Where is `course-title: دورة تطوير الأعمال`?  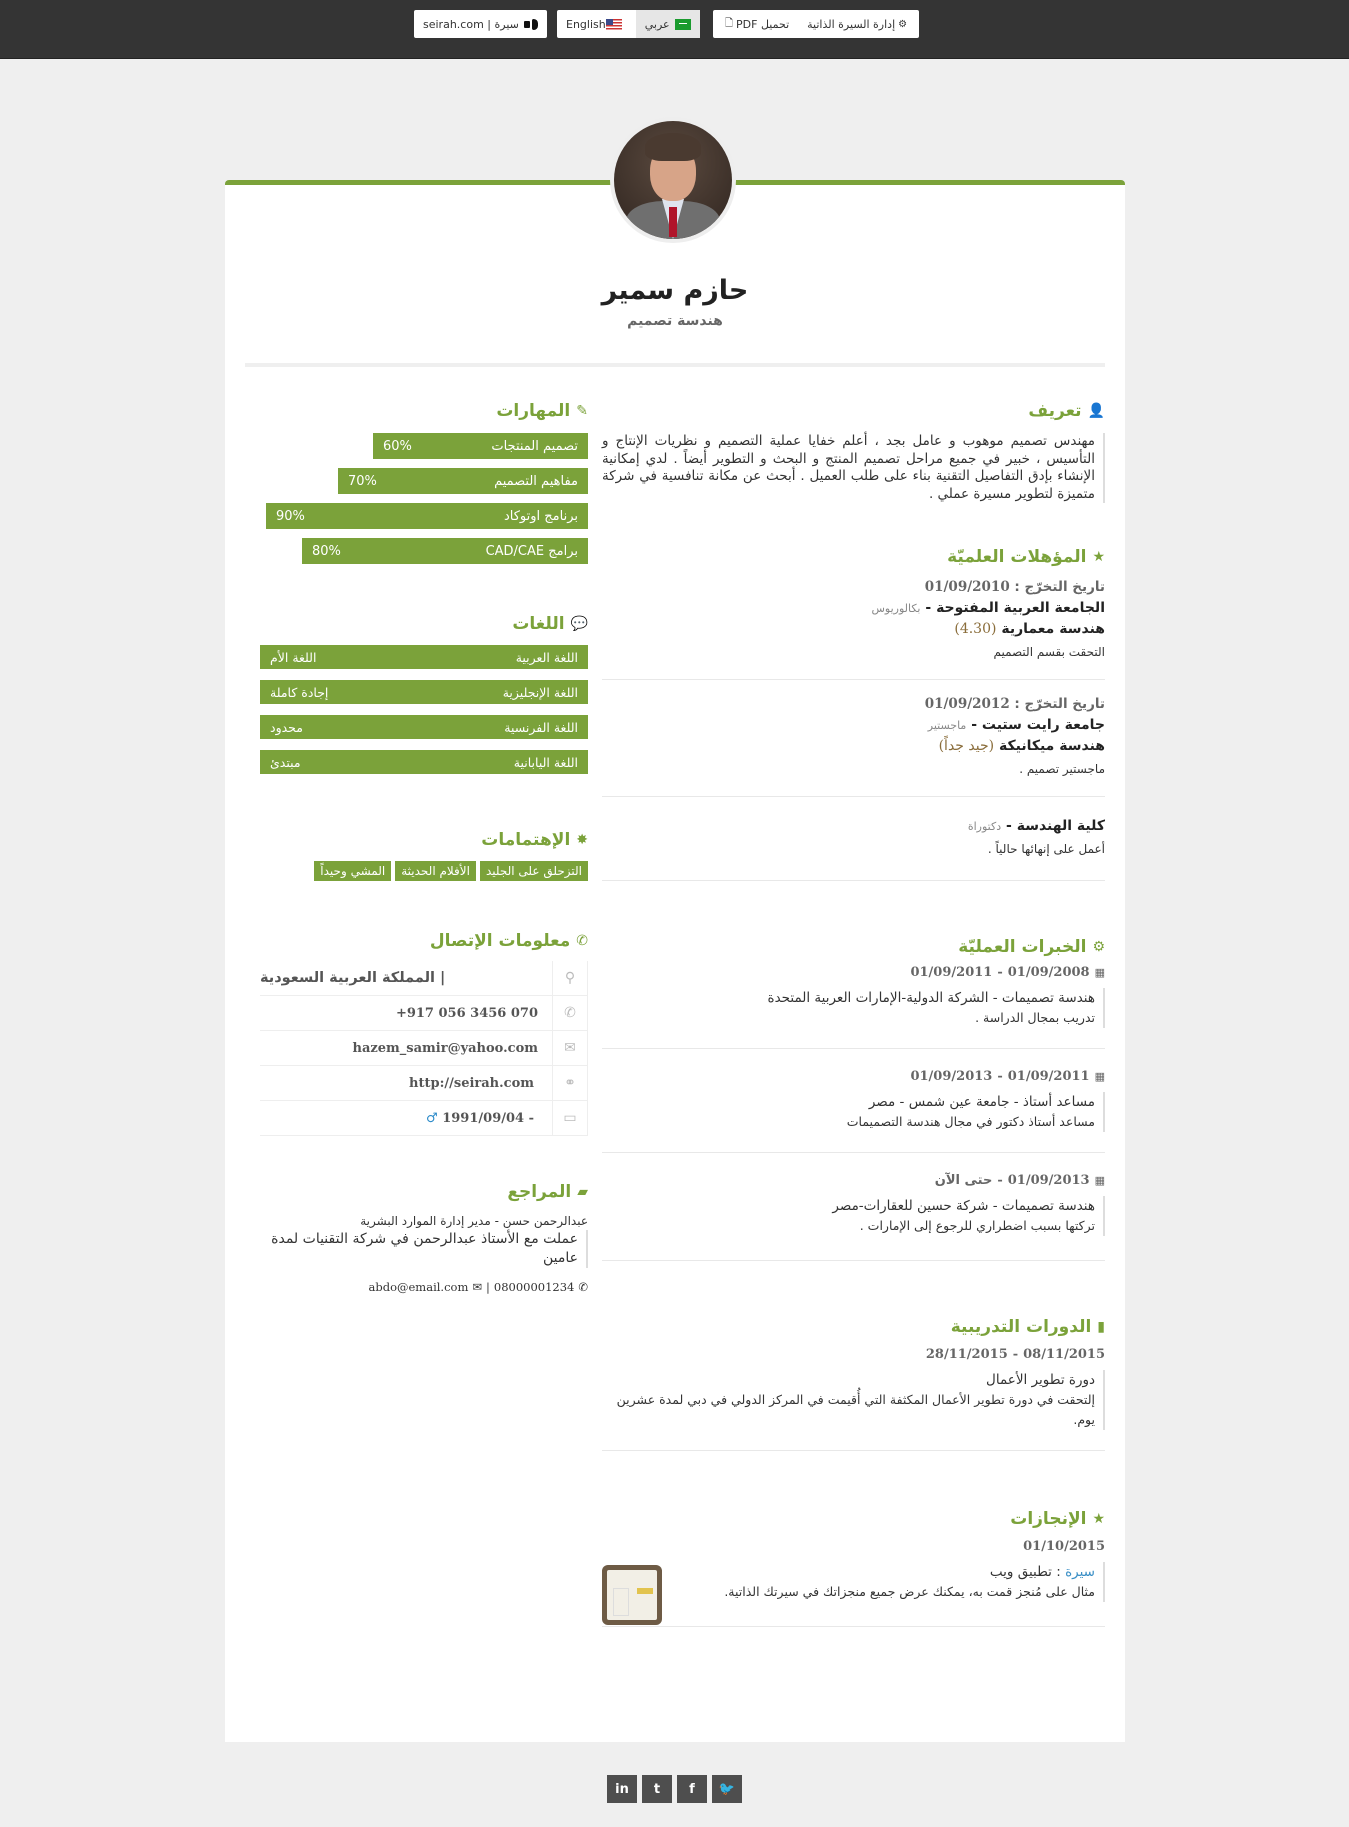 course-title: دورة تطوير الأعمال is located at coordinates (1040, 1380).